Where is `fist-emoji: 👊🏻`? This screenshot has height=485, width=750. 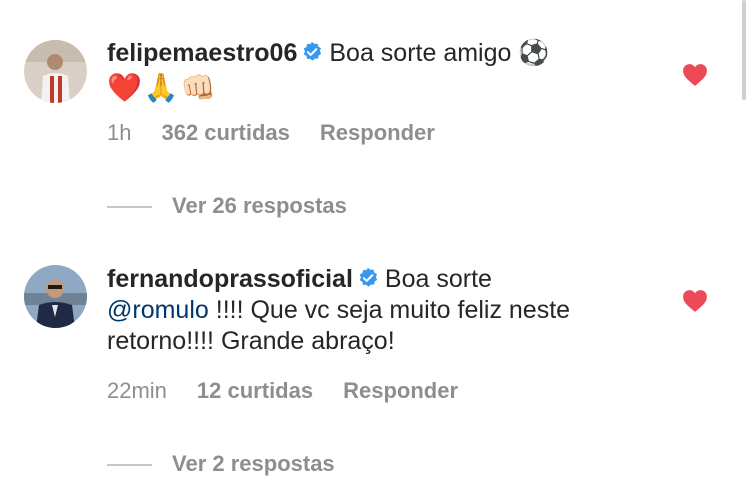 fist-emoji: 👊🏻 is located at coordinates (198, 87).